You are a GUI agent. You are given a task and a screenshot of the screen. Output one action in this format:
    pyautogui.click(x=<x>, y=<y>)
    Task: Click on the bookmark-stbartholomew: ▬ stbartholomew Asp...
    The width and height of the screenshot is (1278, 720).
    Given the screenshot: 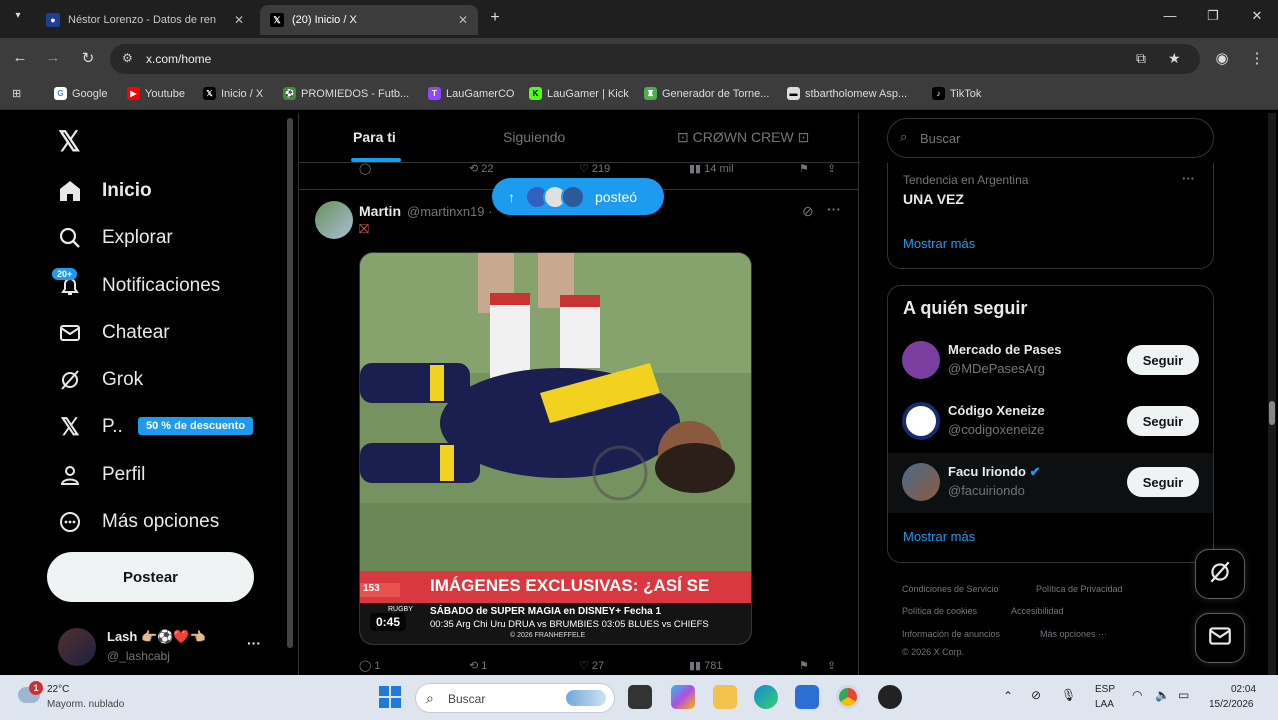 What is the action you would take?
    pyautogui.click(x=847, y=93)
    